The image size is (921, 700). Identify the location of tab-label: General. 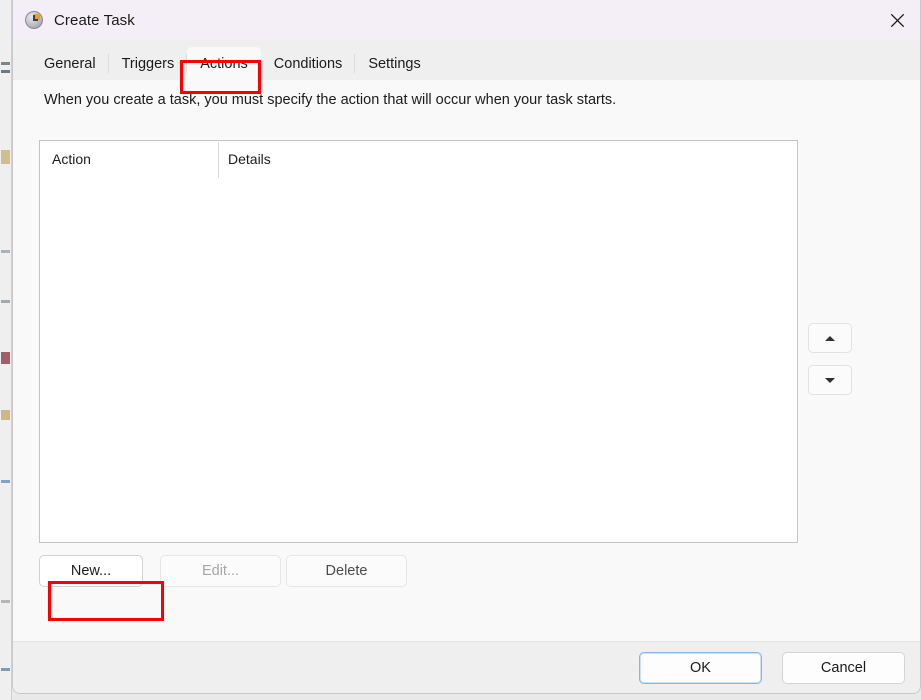
(70, 63).